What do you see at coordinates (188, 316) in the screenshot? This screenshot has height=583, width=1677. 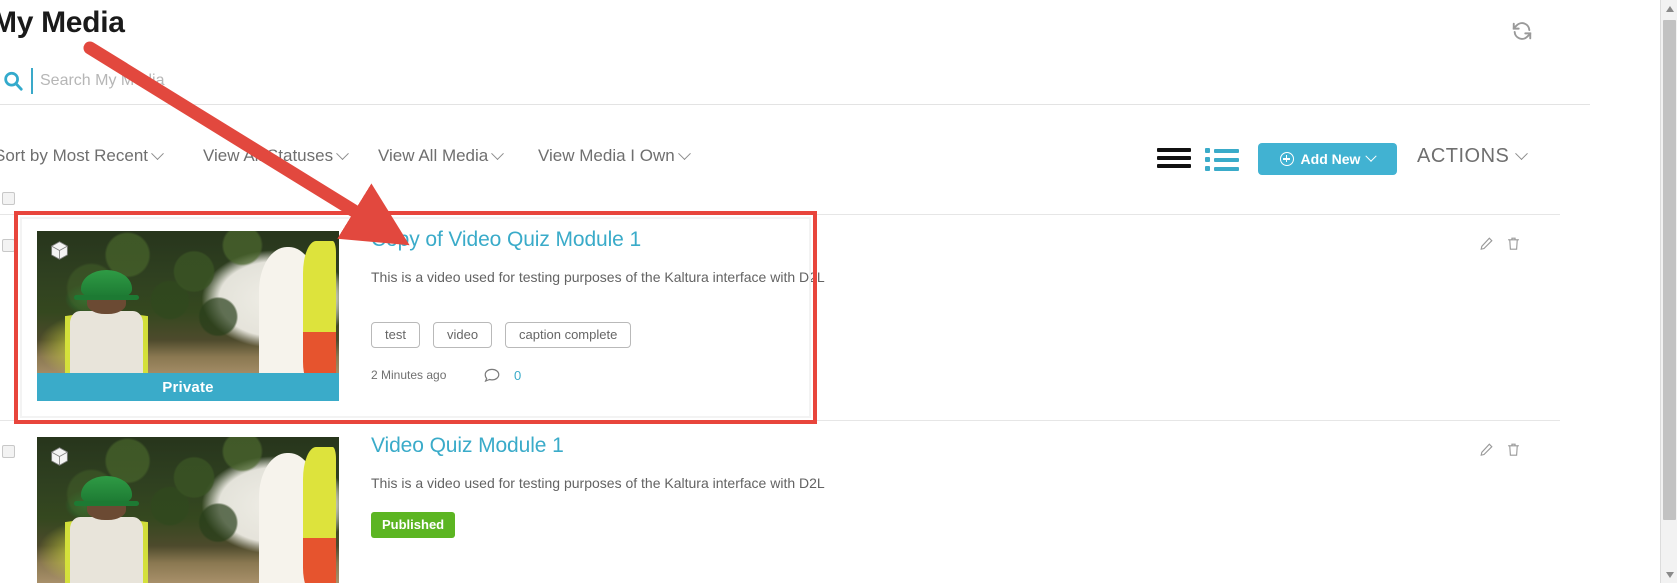 I see `media-thumbnail: Private` at bounding box center [188, 316].